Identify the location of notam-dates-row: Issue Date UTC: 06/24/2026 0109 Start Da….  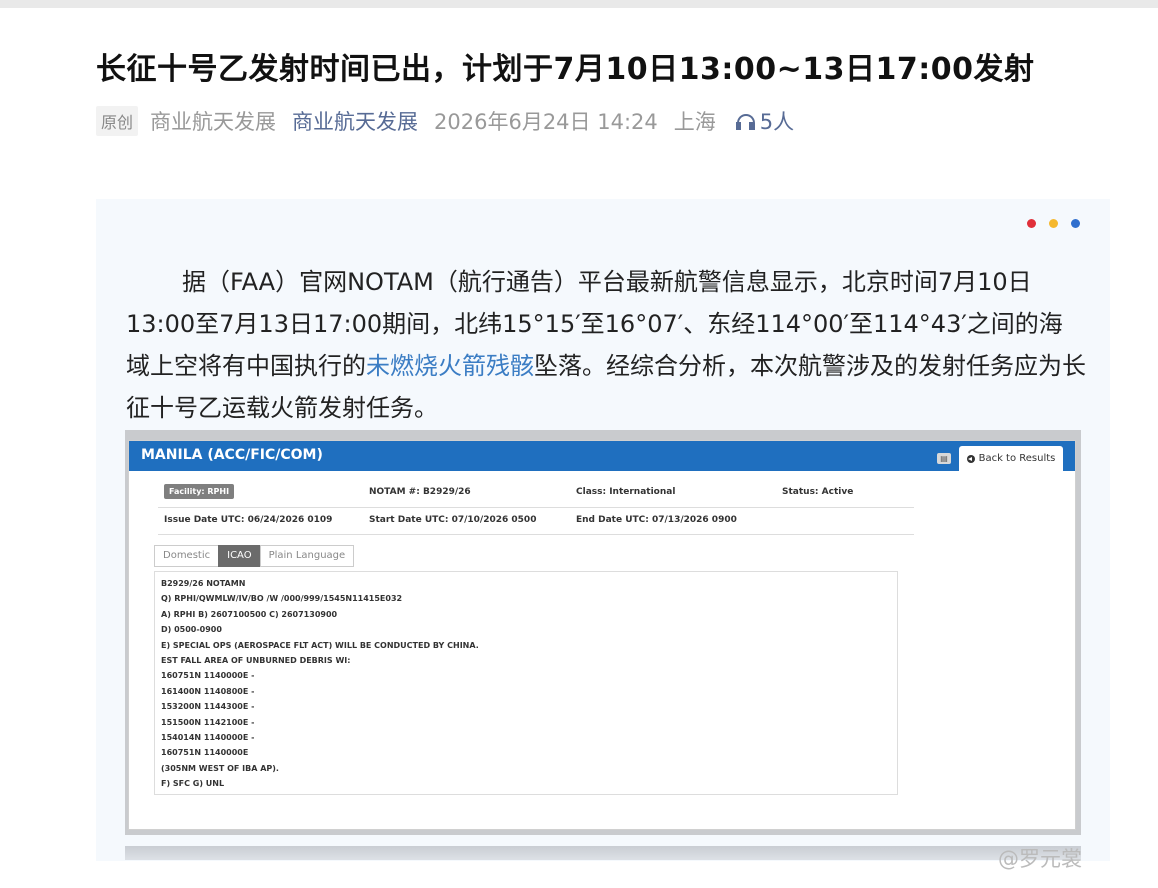
(539, 523).